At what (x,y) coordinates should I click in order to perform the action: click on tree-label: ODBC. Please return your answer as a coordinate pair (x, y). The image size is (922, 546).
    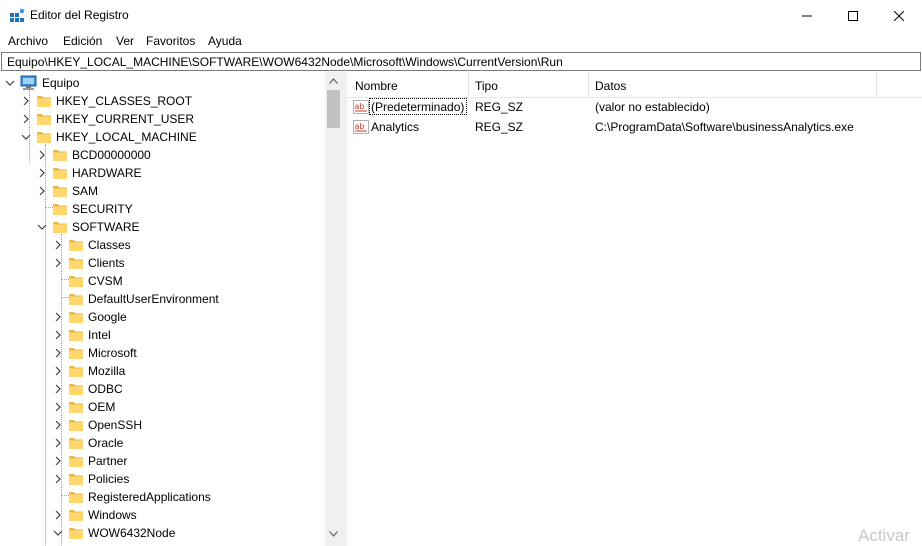
    Looking at the image, I should click on (105, 389).